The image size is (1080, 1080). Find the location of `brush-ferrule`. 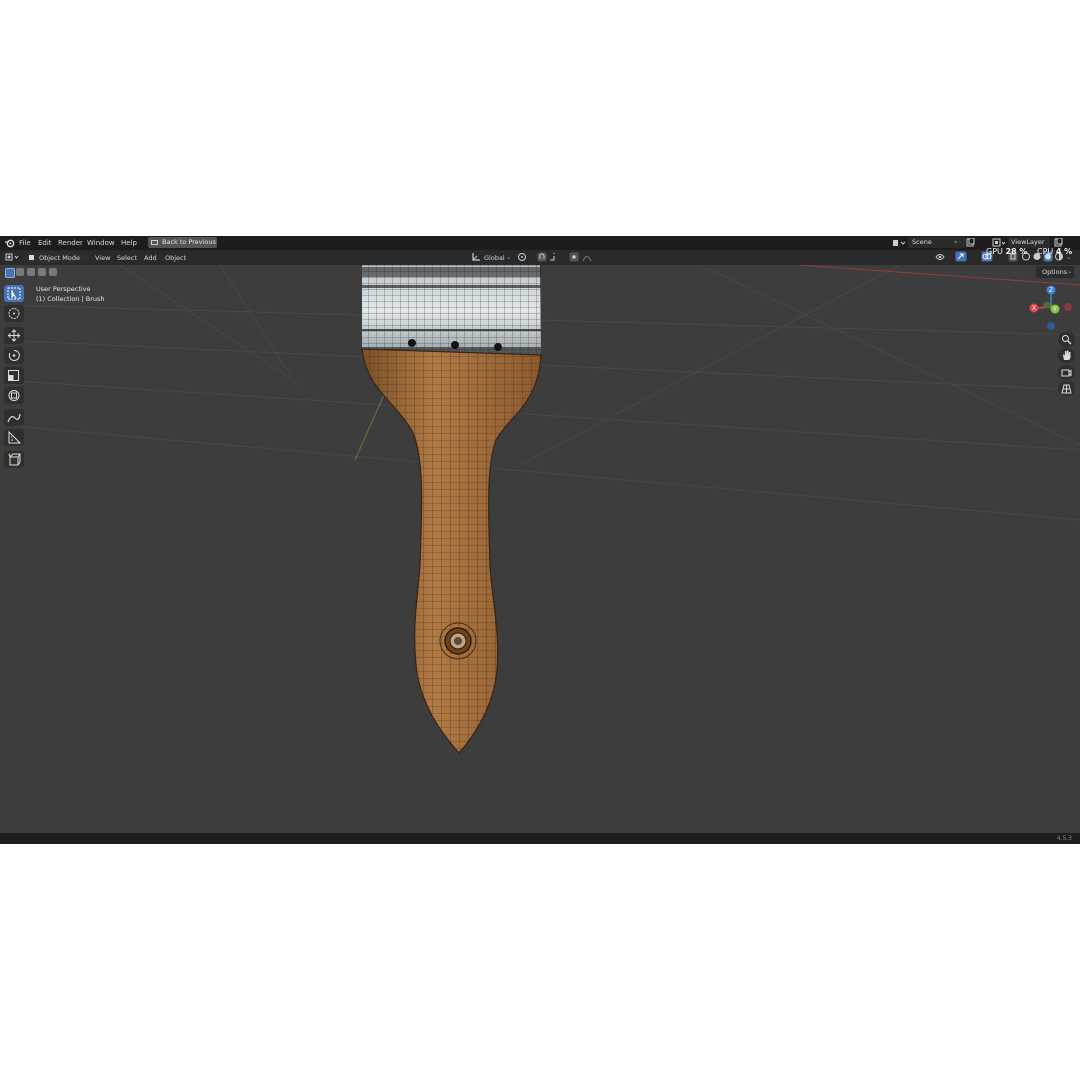

brush-ferrule is located at coordinates (451, 310).